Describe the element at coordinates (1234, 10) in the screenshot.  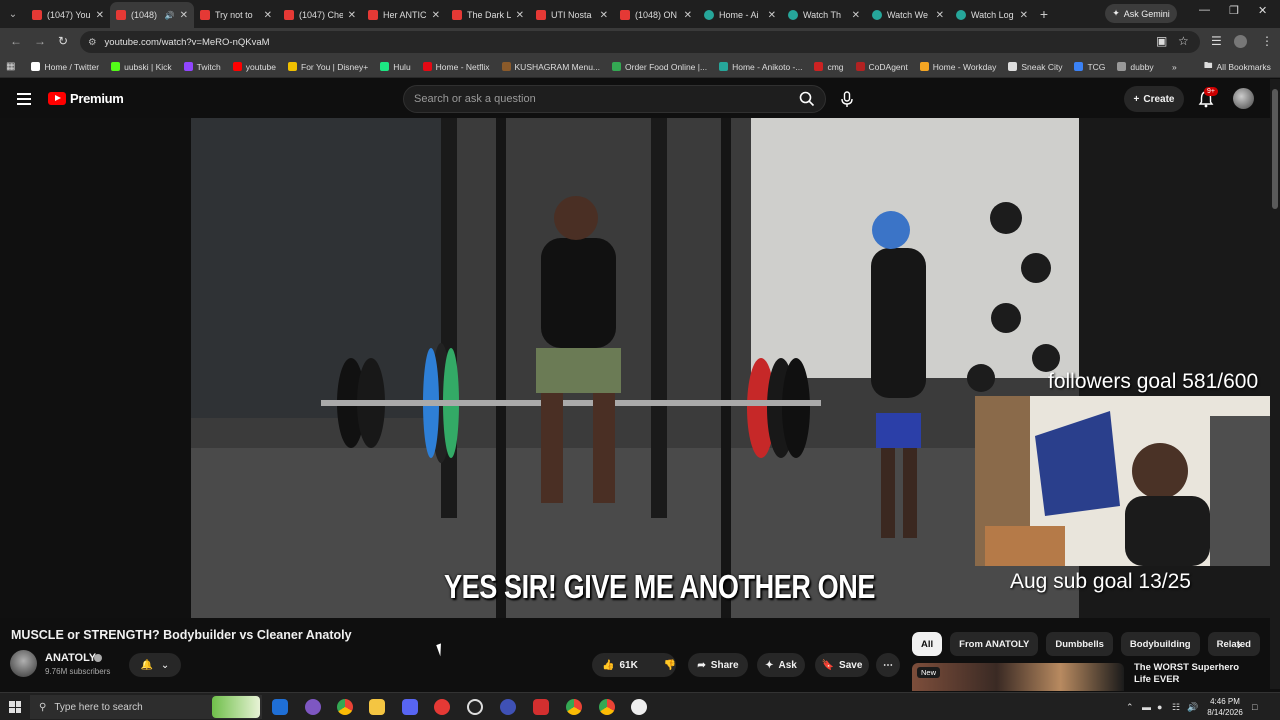
I see `restore-icon: ❐` at that location.